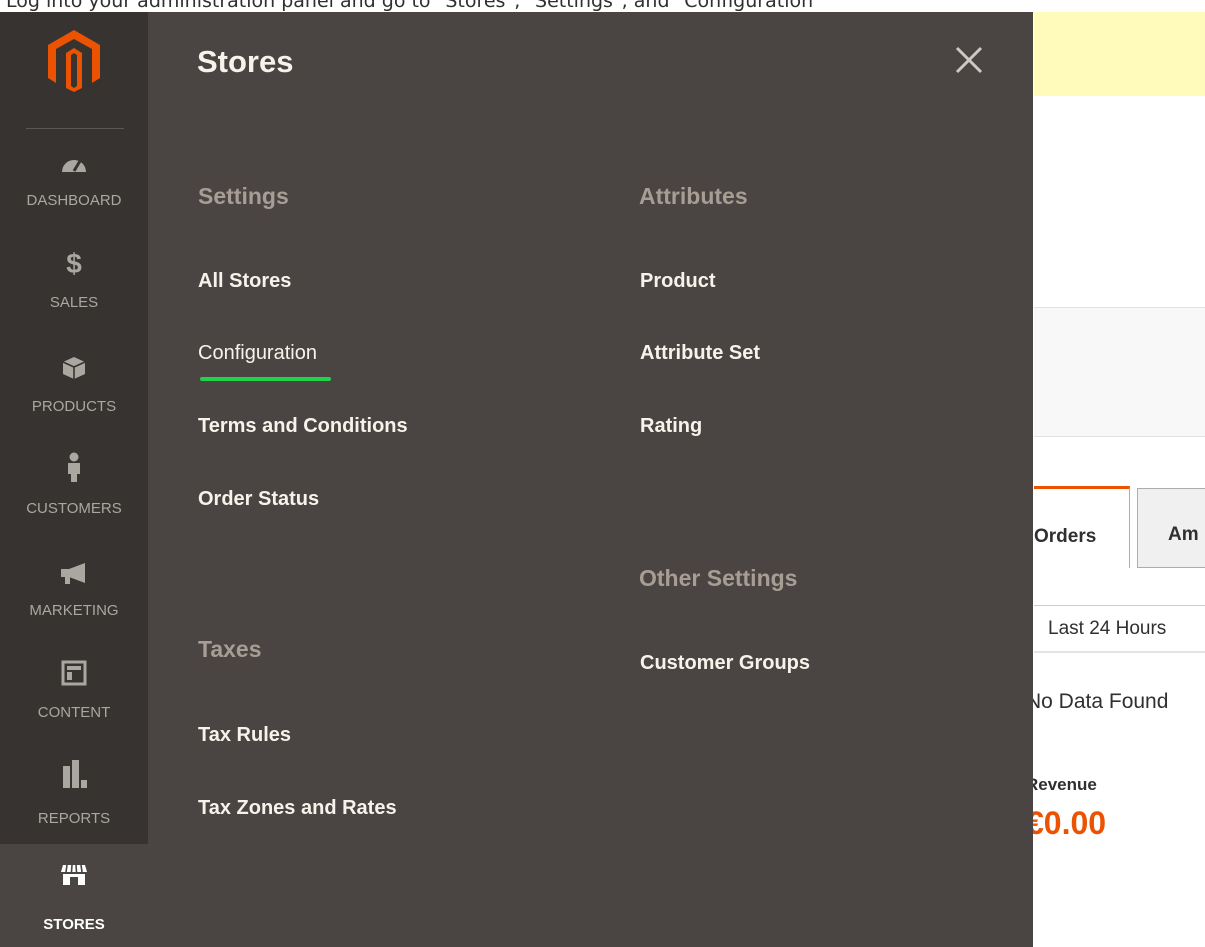  What do you see at coordinates (74, 703) in the screenshot?
I see `nav-content: CONTENT` at bounding box center [74, 703].